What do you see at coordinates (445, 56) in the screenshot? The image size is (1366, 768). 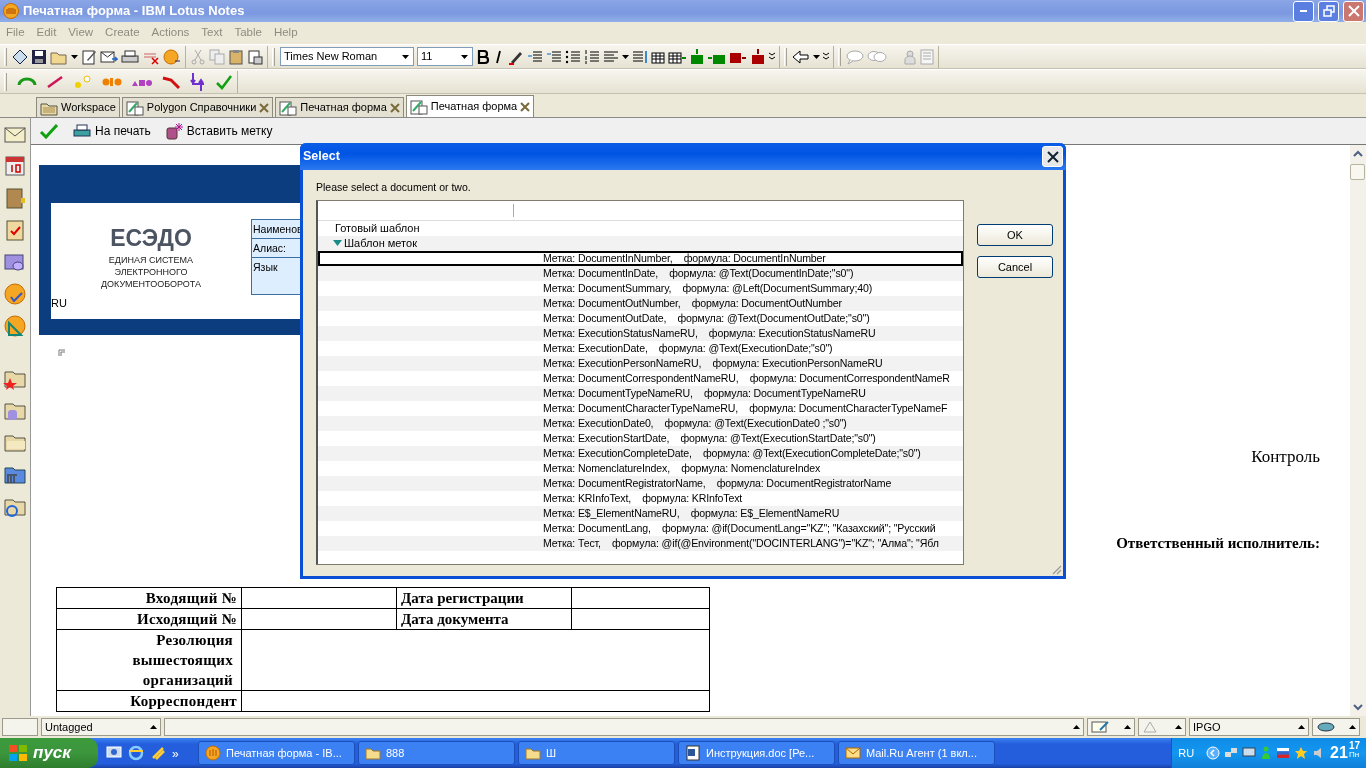 I see `font-size-field: 11` at bounding box center [445, 56].